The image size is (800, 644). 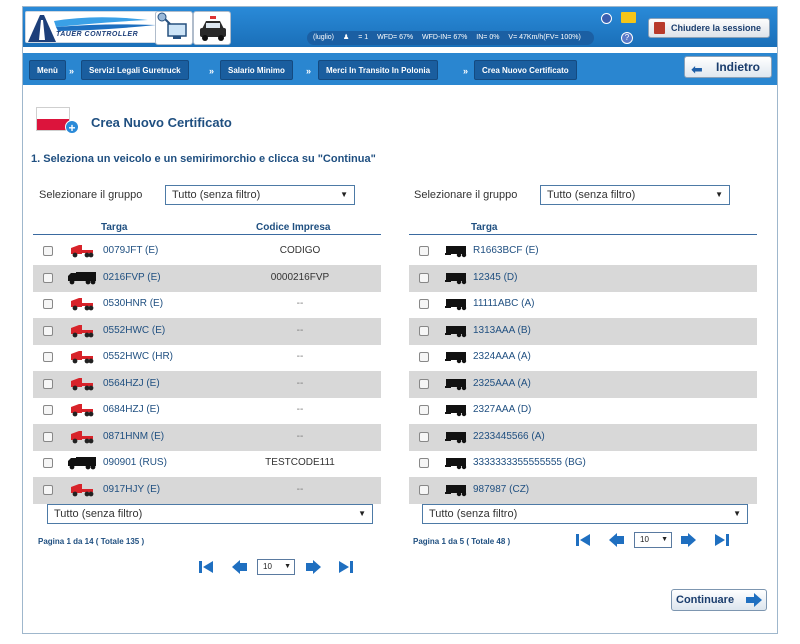 What do you see at coordinates (207, 437) in the screenshot?
I see `table-row: 0871HNM (E) --` at bounding box center [207, 437].